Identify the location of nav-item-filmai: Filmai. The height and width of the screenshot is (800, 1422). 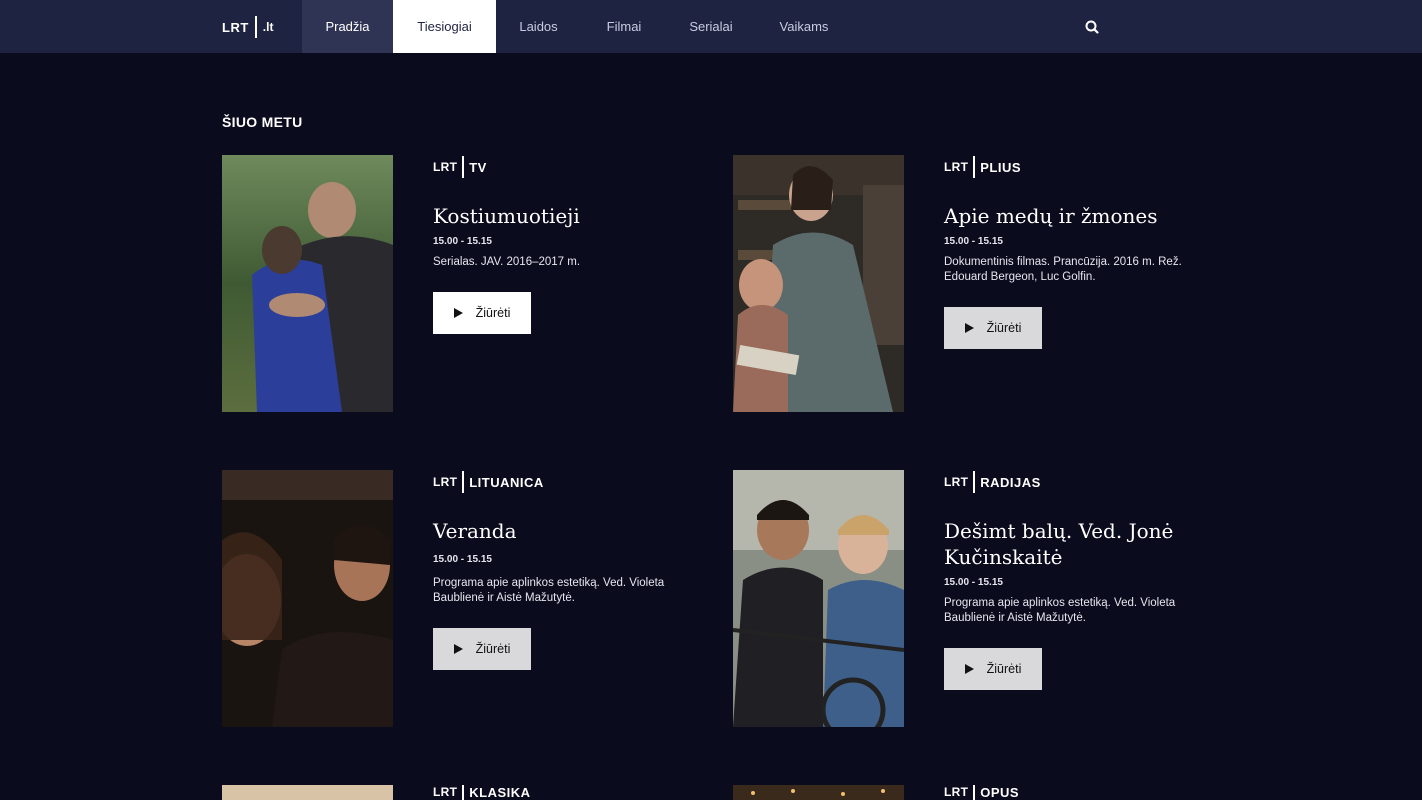
(624, 26).